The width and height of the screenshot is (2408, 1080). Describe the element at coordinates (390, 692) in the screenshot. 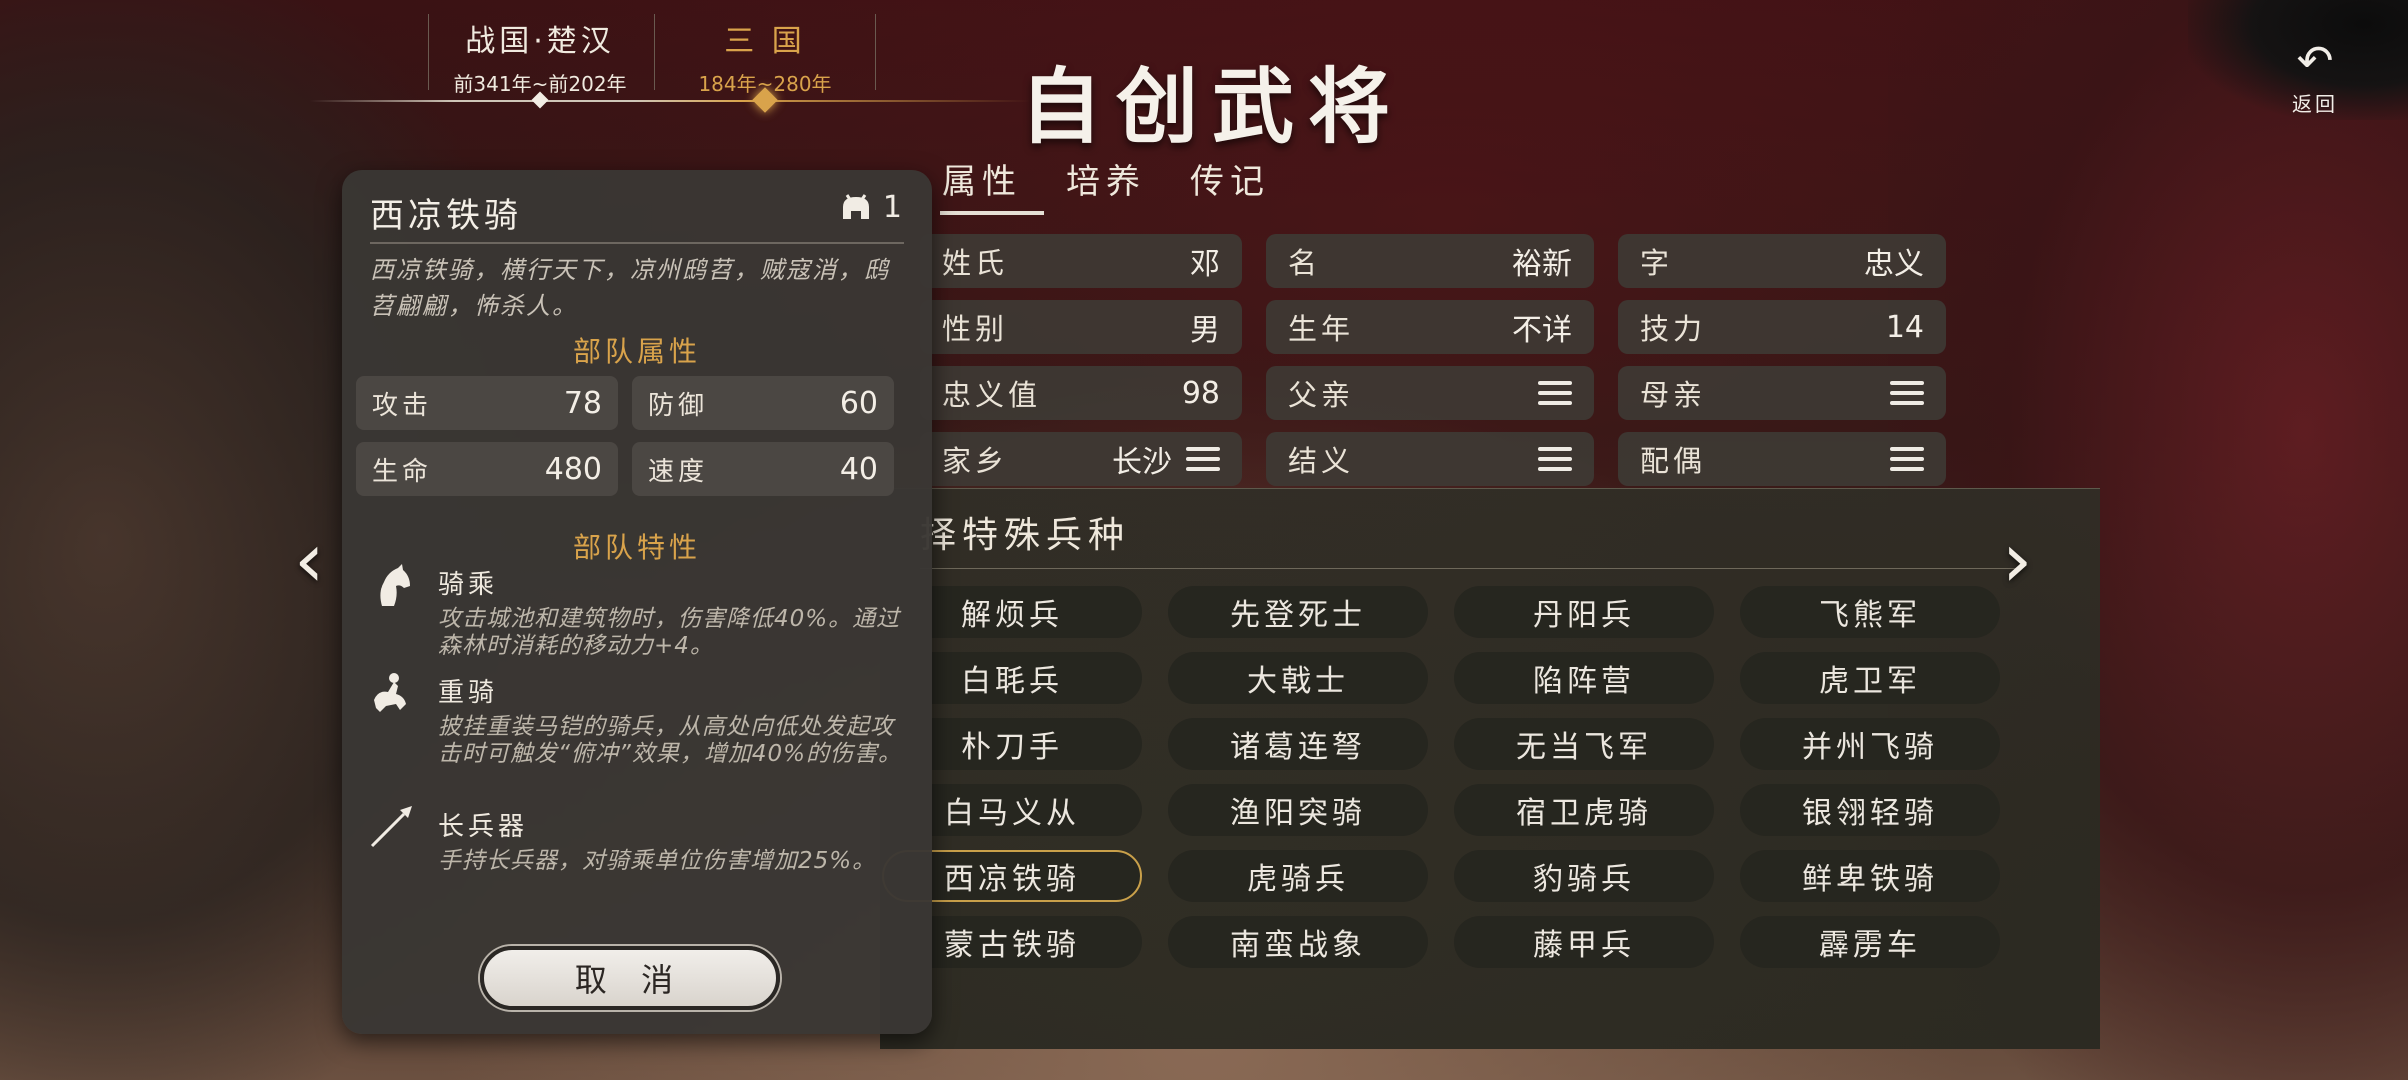

I see `armored-cavalry-icon` at that location.